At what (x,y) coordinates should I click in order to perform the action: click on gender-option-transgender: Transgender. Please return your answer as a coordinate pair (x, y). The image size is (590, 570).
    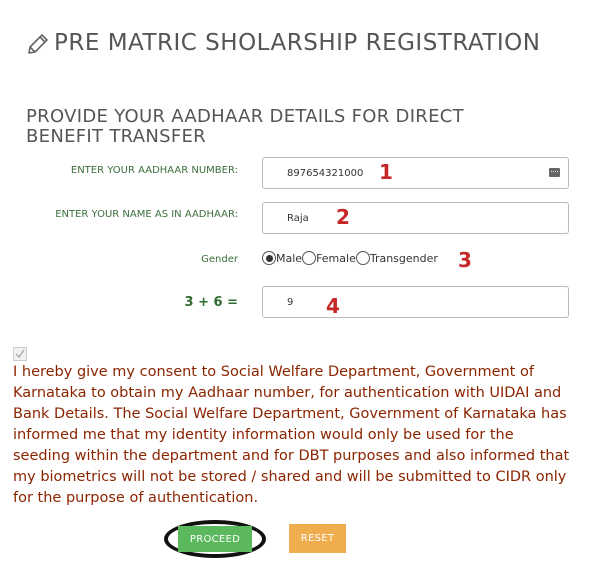
    Looking at the image, I should click on (396, 258).